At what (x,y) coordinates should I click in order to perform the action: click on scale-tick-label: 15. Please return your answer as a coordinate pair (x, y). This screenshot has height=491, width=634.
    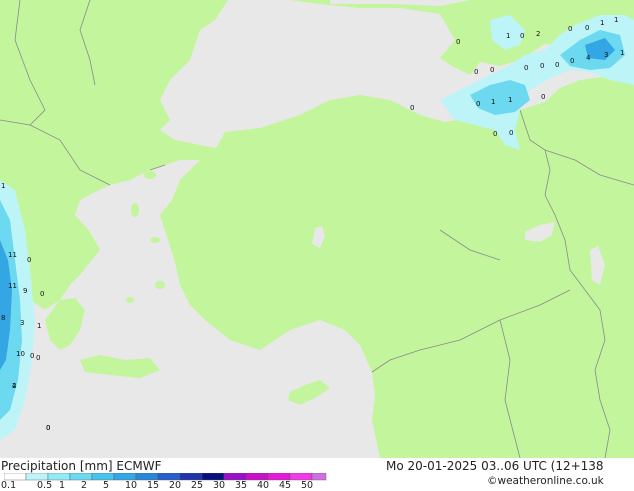
    Looking at the image, I should click on (153, 485).